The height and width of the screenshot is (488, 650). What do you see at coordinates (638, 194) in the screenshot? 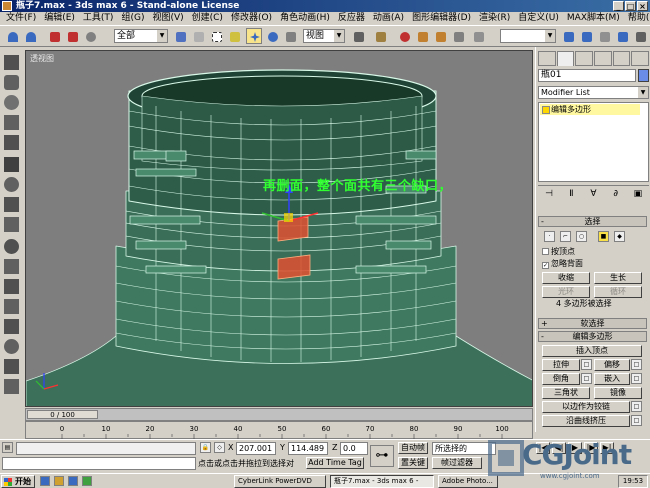
I see `configure-sets-icon: ▣` at bounding box center [638, 194].